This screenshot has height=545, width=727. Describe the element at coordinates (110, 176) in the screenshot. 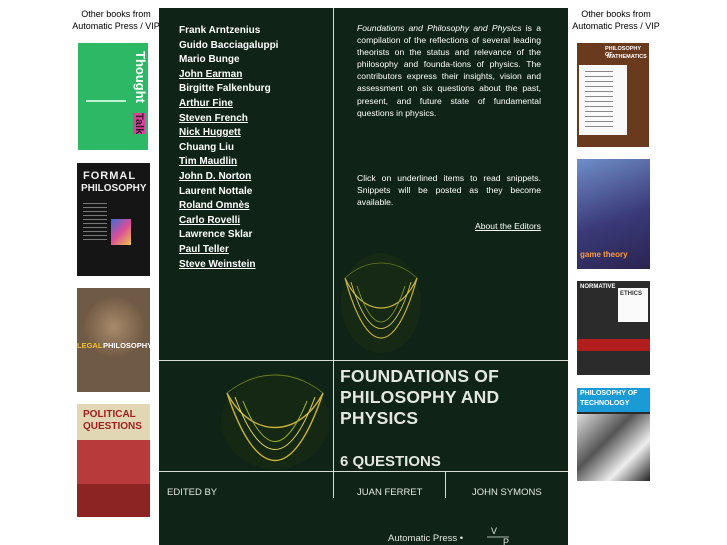

I see `book-title: FORMAL` at that location.